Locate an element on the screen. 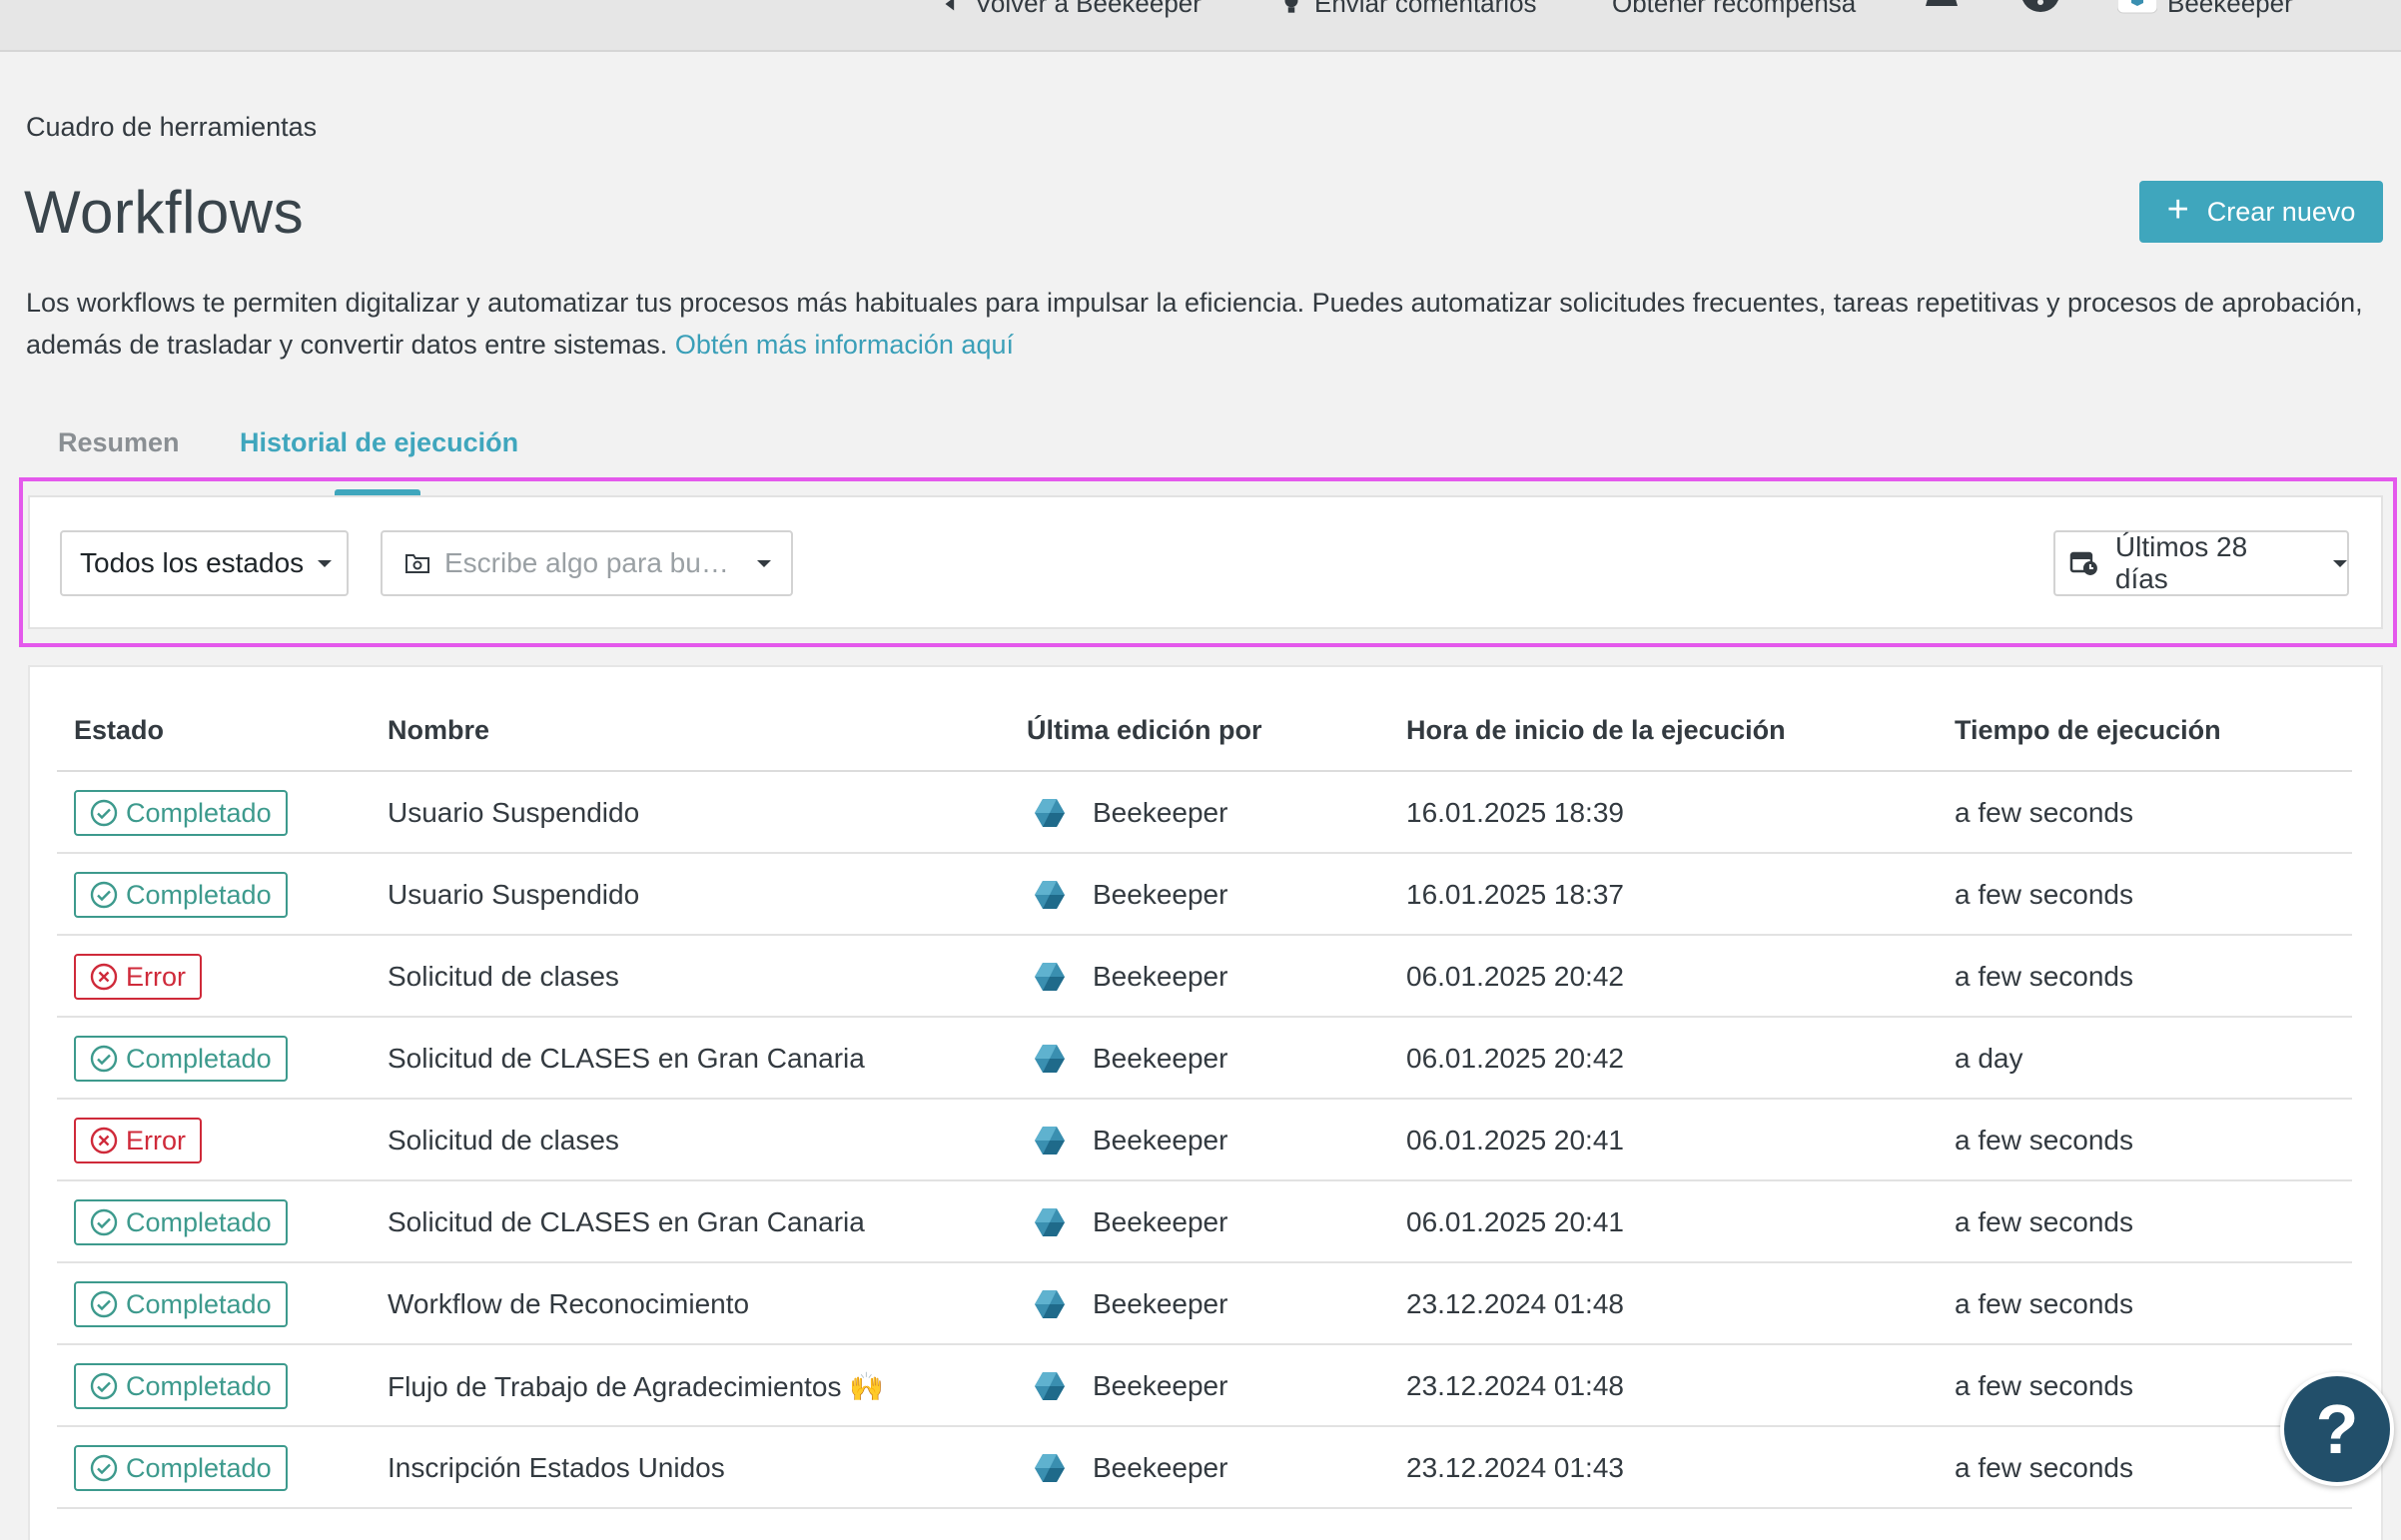 The image size is (2401, 1540). back-to-beekeeper-link: Volver a Beekeeper is located at coordinates (1070, 9).